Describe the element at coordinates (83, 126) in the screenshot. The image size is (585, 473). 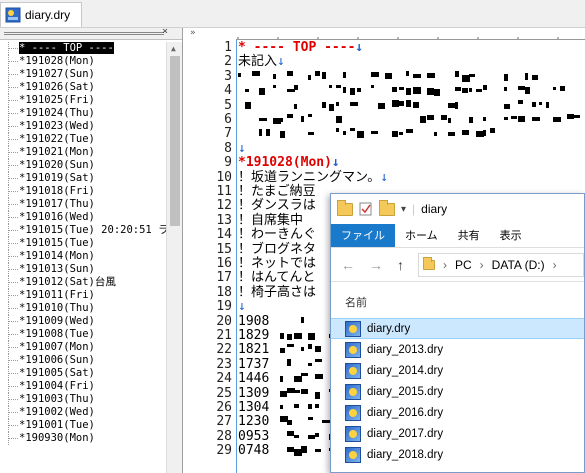
I see `tree-item: *191023(Wed)` at that location.